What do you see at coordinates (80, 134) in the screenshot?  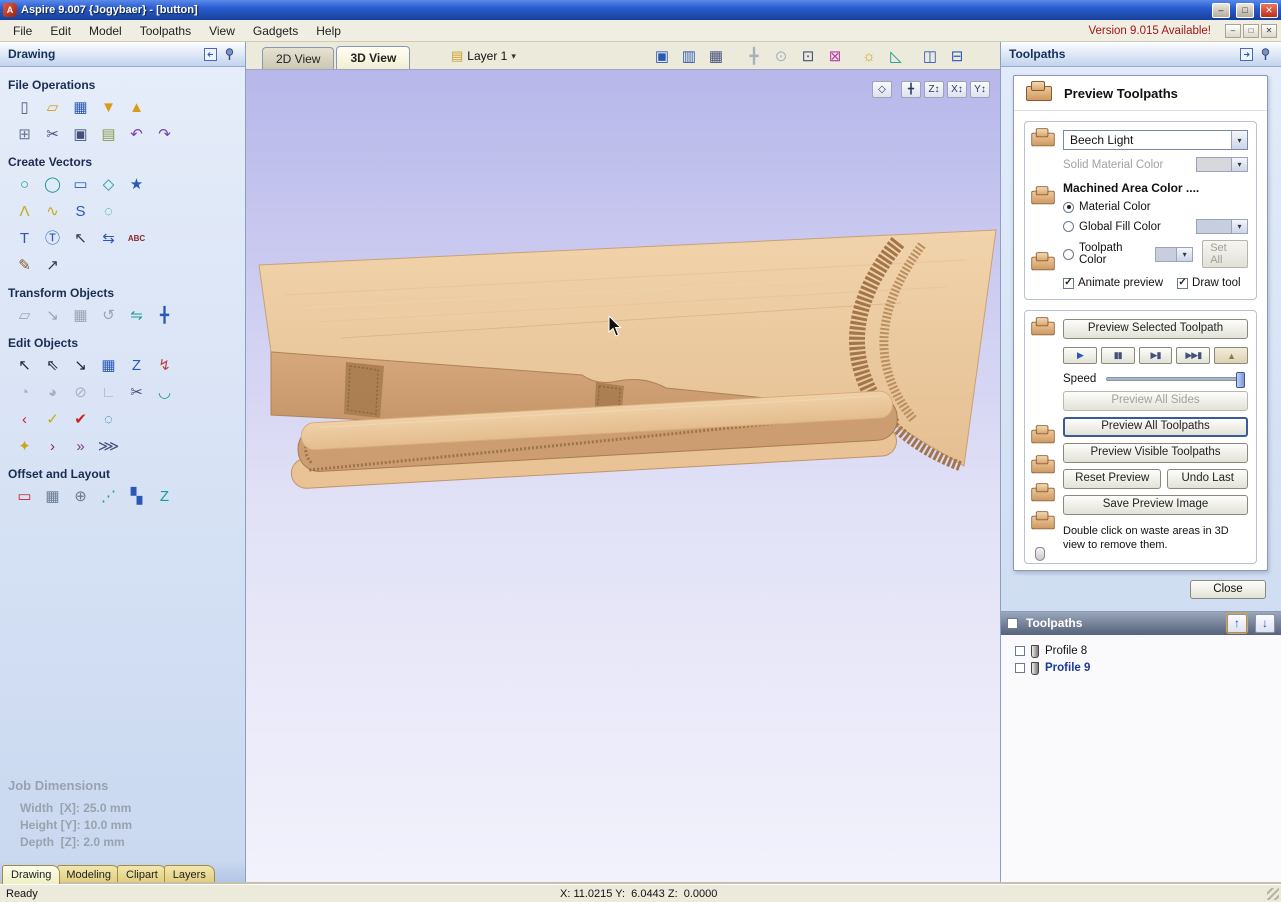 I see `copy-icon: ▣` at bounding box center [80, 134].